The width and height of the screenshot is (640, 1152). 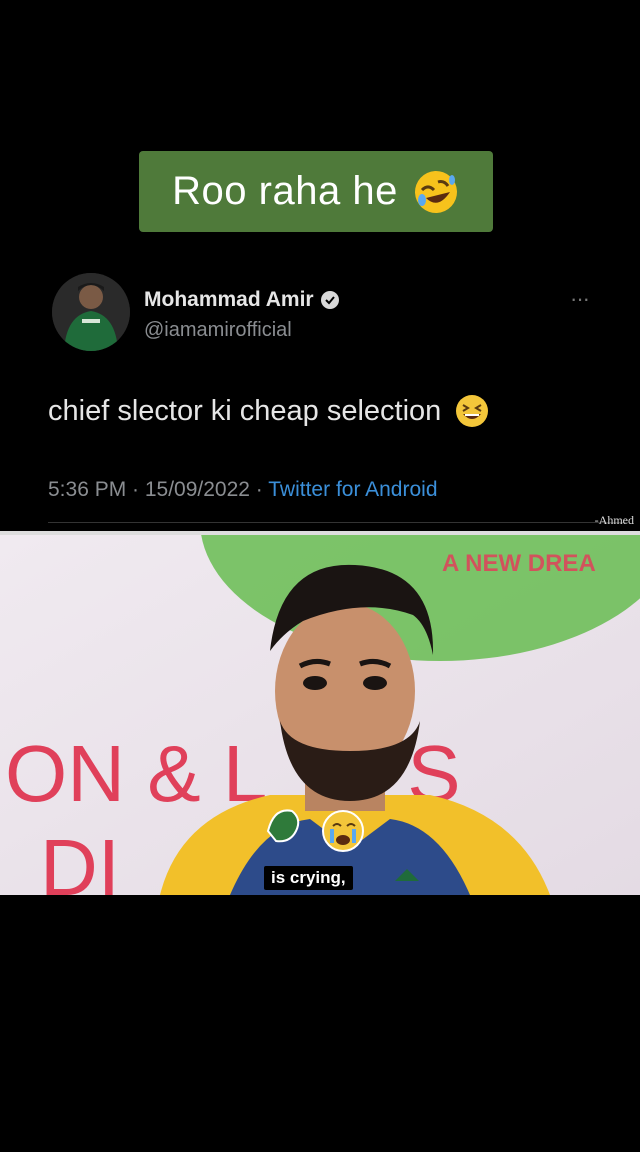 I want to click on backdrop-text-bottom: DI, so click(x=80, y=859).